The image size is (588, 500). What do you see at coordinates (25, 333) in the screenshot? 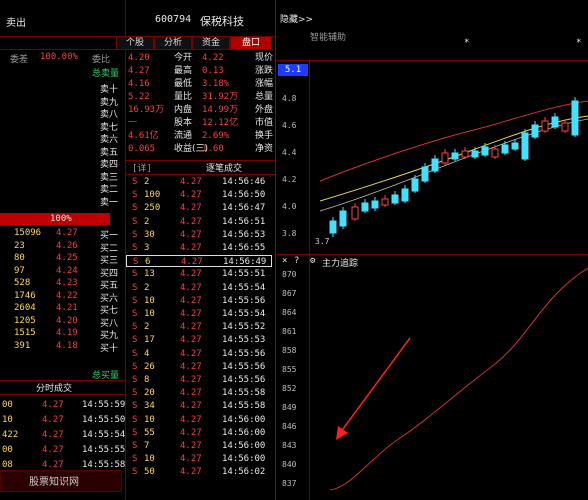
I see `buy-vol: 1515` at bounding box center [25, 333].